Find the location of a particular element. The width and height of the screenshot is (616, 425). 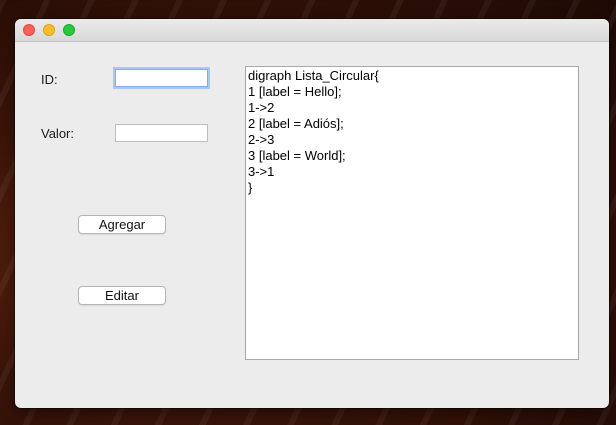

minimize-window-icon is located at coordinates (49, 30).